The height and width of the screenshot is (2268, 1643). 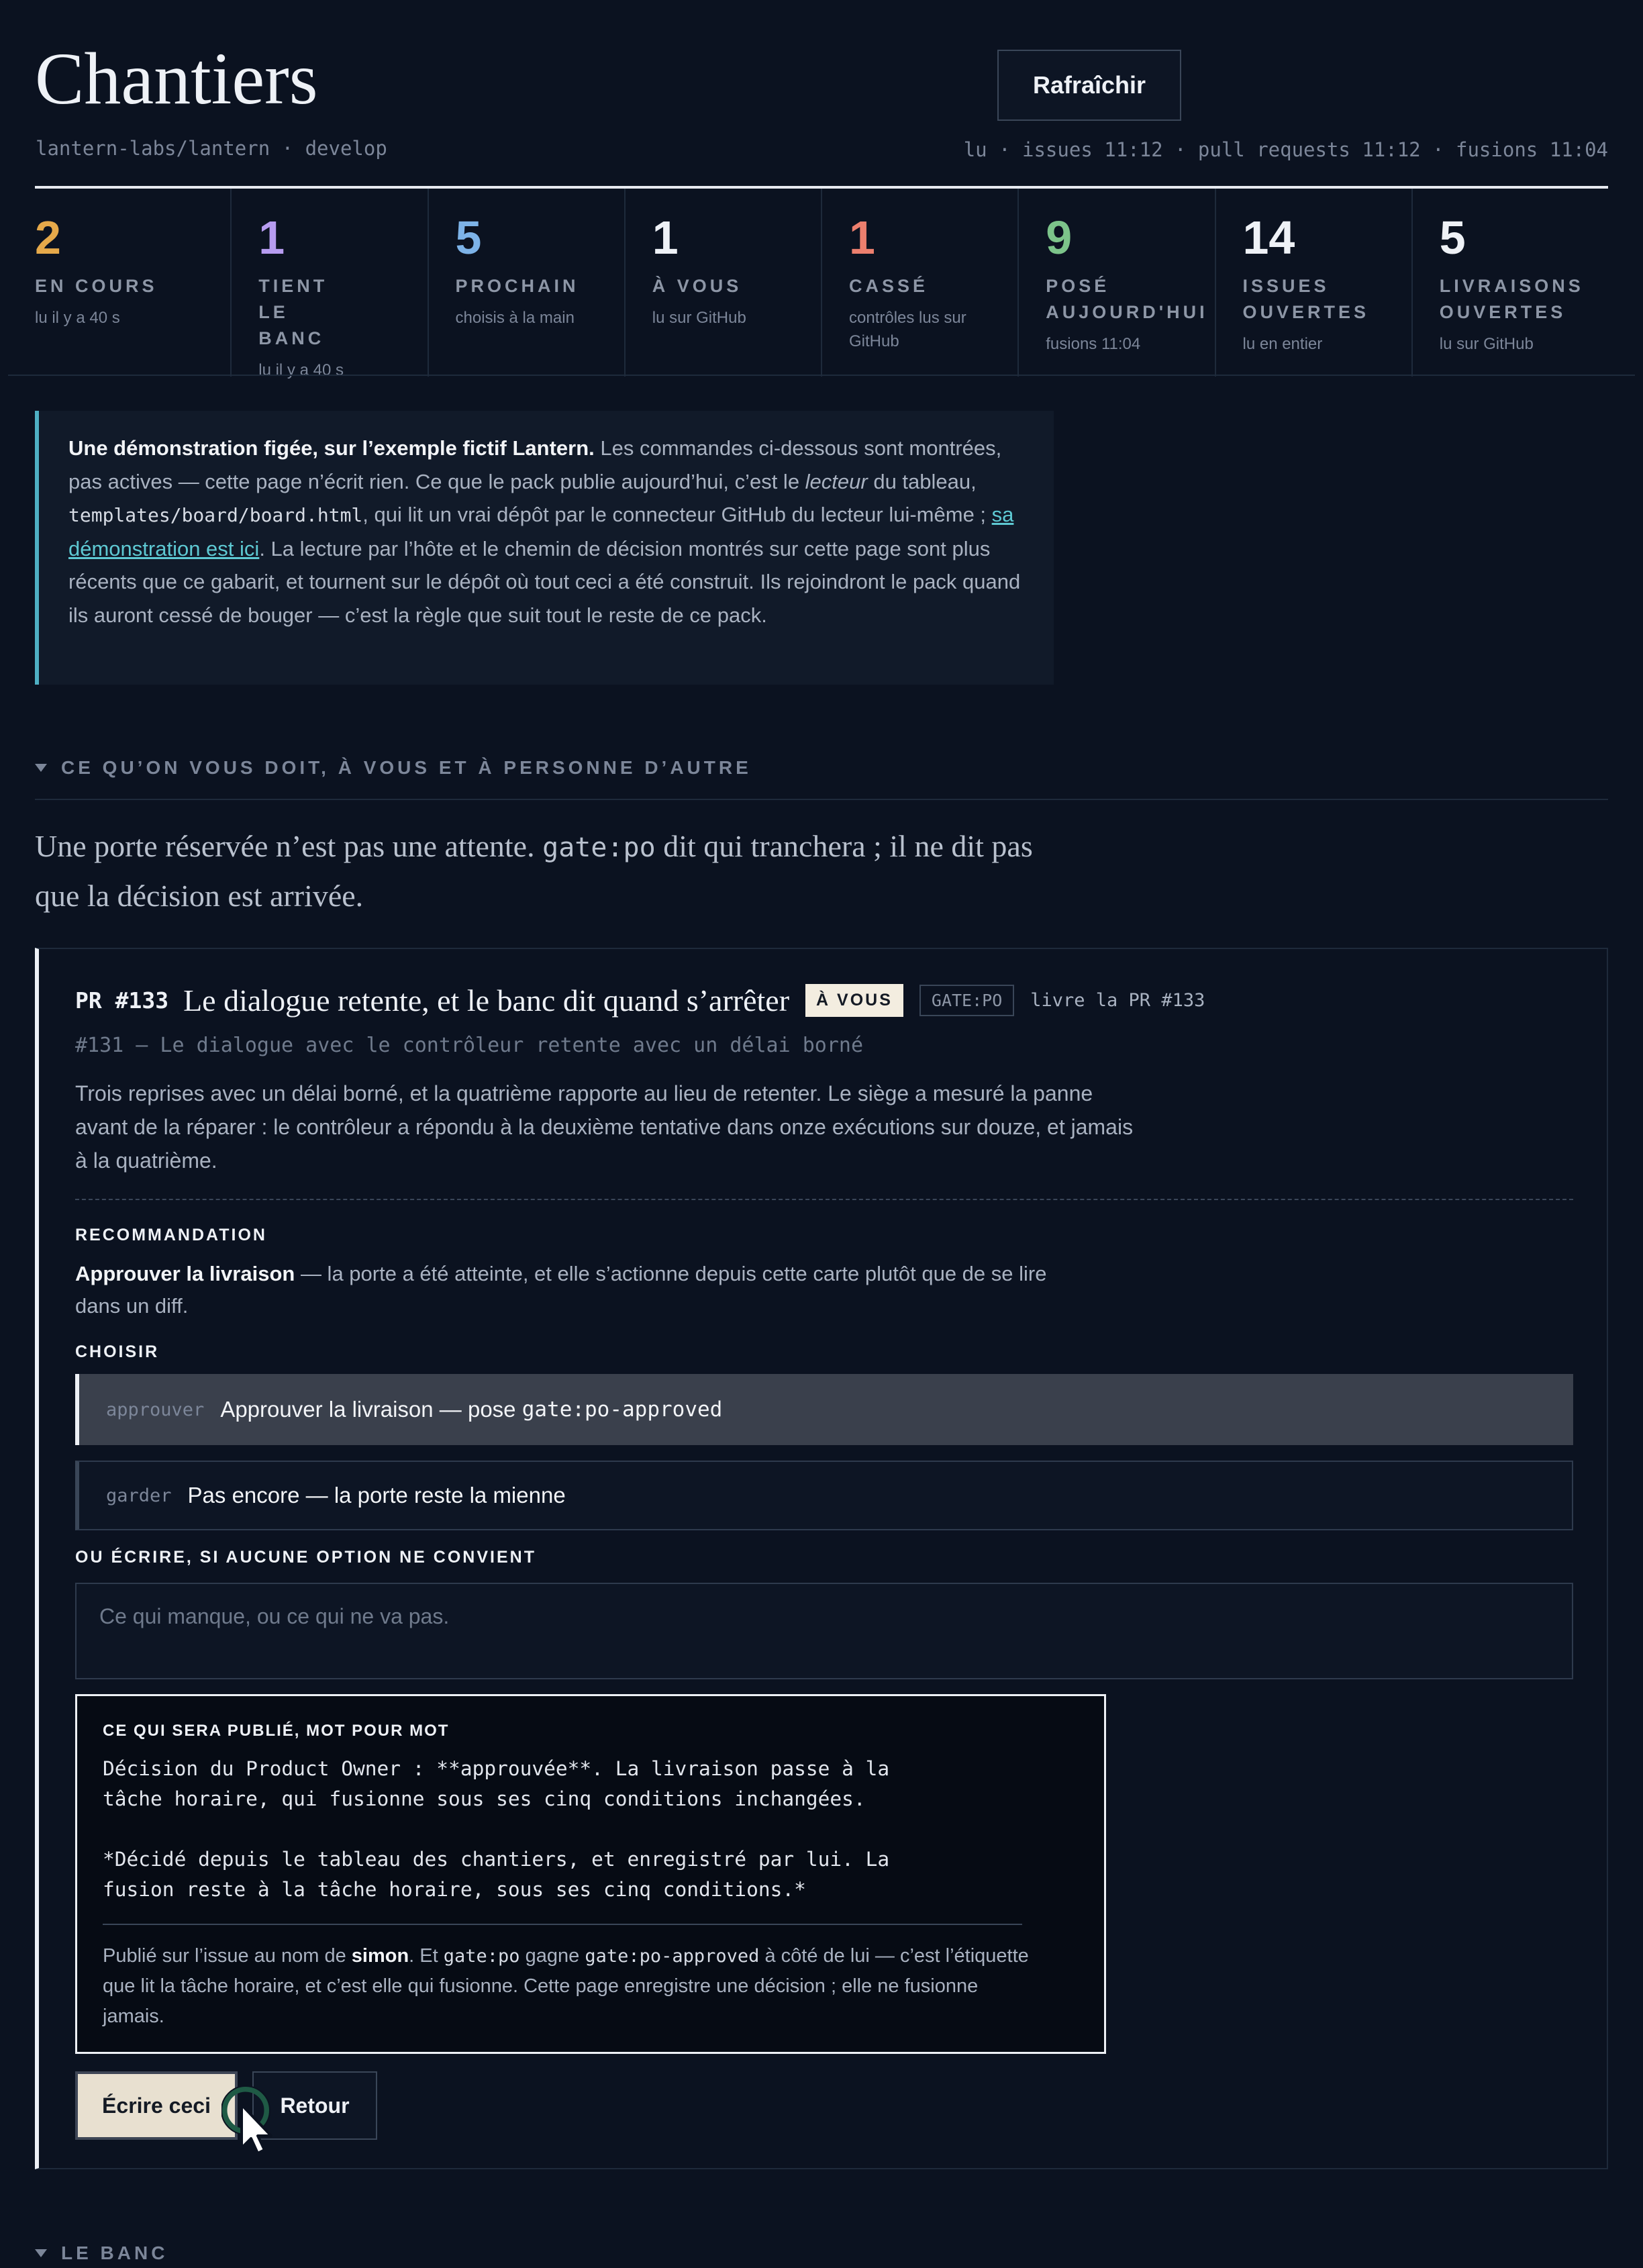 I want to click on stat-label: LIVRAISONS OUVERTES, so click(x=1511, y=299).